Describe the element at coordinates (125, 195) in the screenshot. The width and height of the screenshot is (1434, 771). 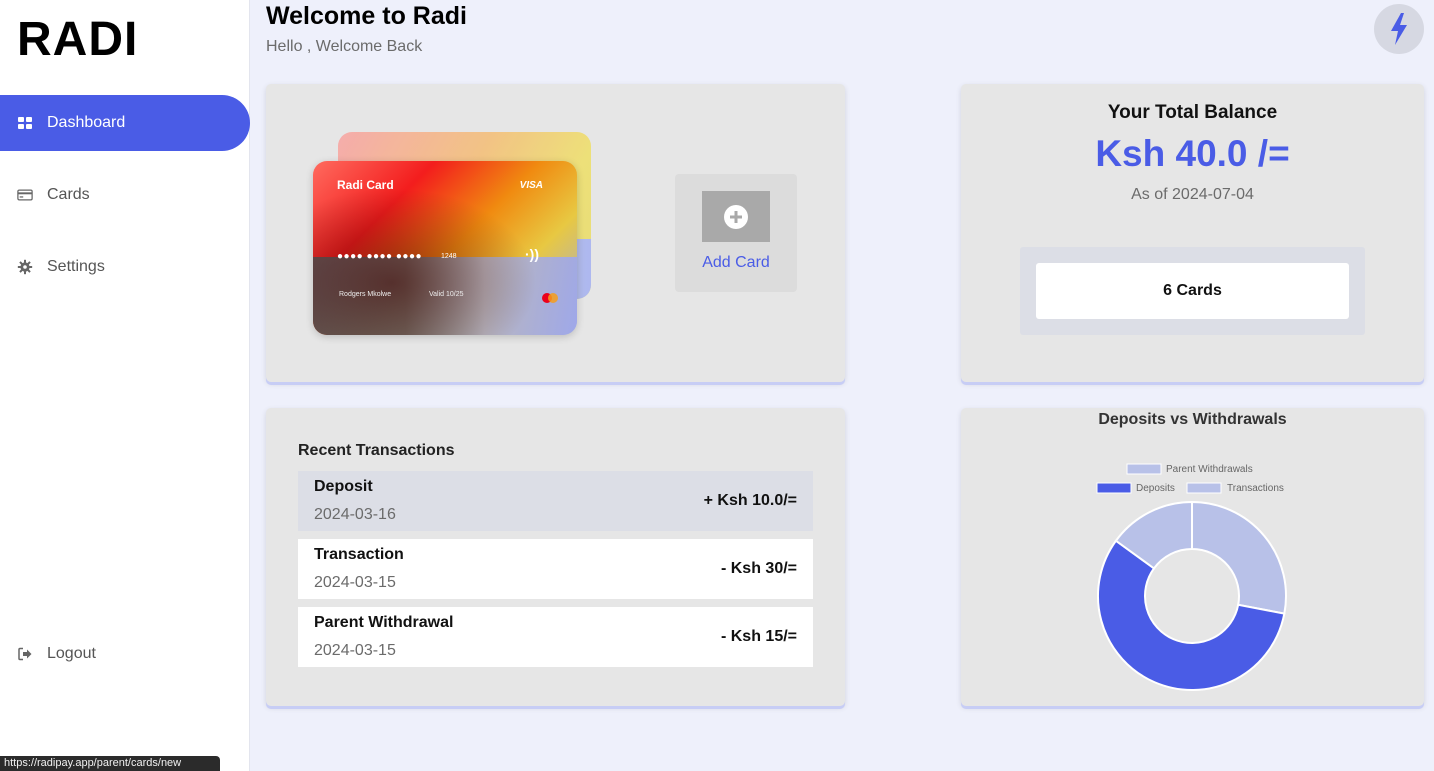
I see `sidebar-item-cards: Cards` at that location.